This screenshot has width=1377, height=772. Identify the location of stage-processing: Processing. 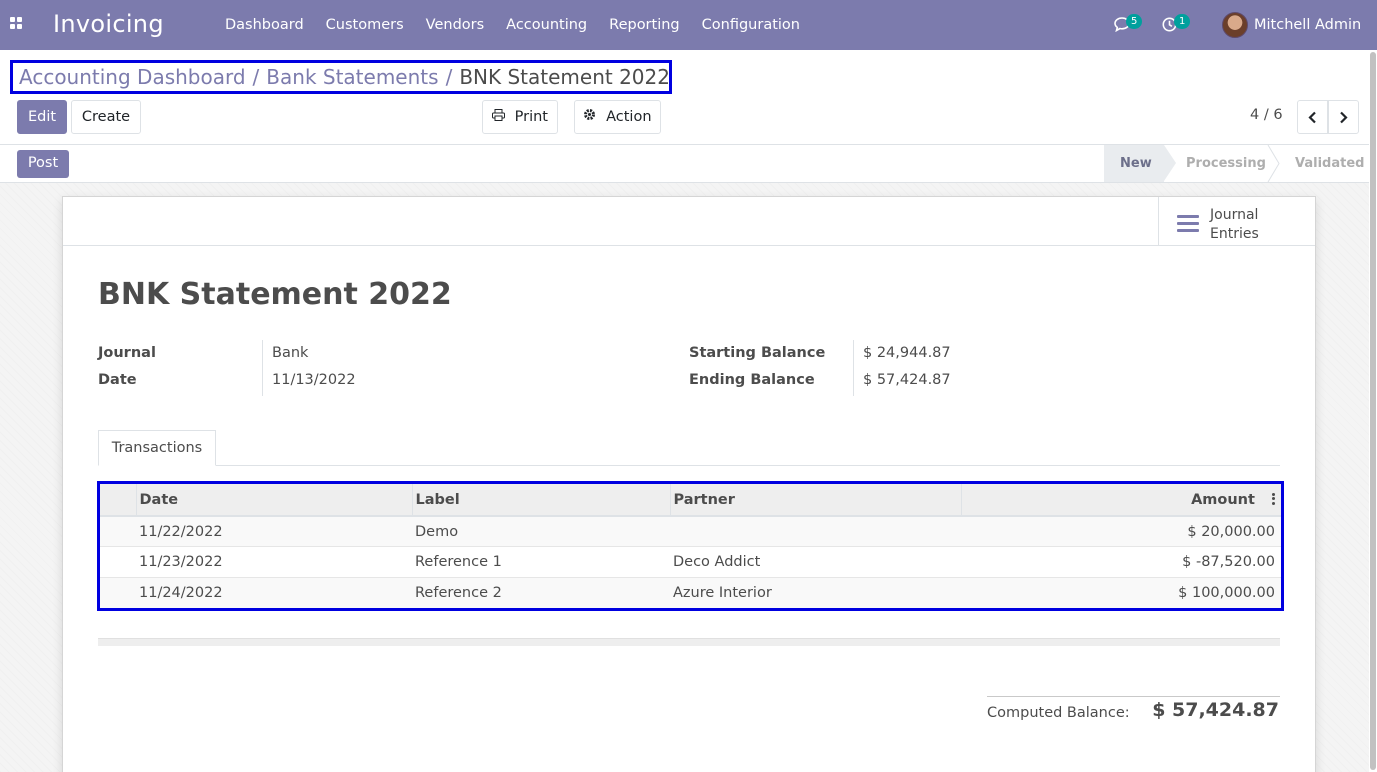
(1226, 163).